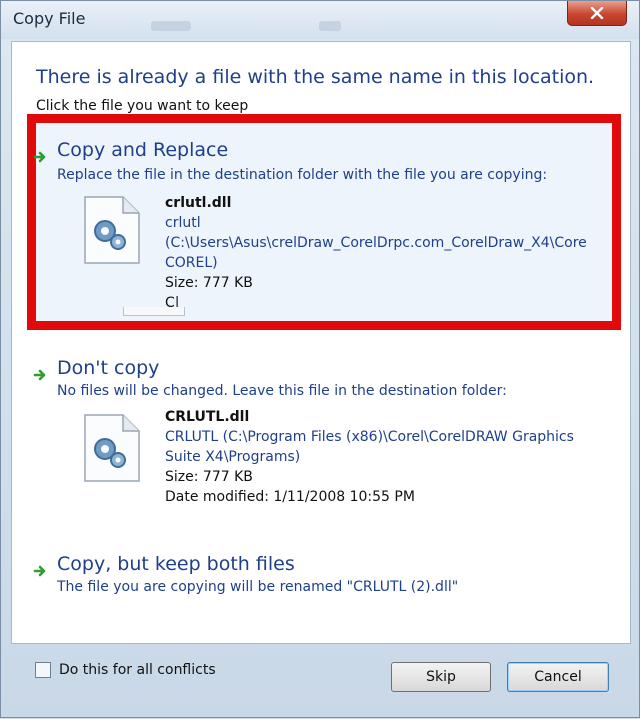 Image resolution: width=640 pixels, height=719 pixels. Describe the element at coordinates (233, 457) in the screenshot. I see `file-path-continued: Suite X4\Programs)` at that location.